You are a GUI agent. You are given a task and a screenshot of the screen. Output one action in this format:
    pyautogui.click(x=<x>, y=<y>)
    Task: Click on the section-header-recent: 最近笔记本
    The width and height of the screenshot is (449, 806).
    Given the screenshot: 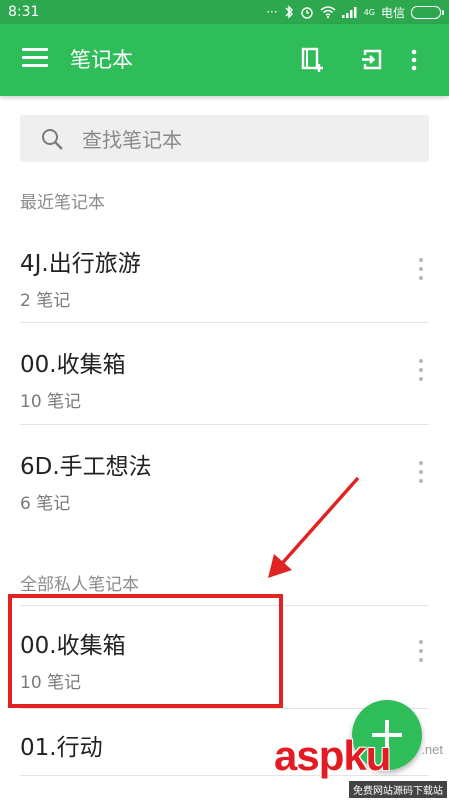 What is the action you would take?
    pyautogui.click(x=62, y=203)
    